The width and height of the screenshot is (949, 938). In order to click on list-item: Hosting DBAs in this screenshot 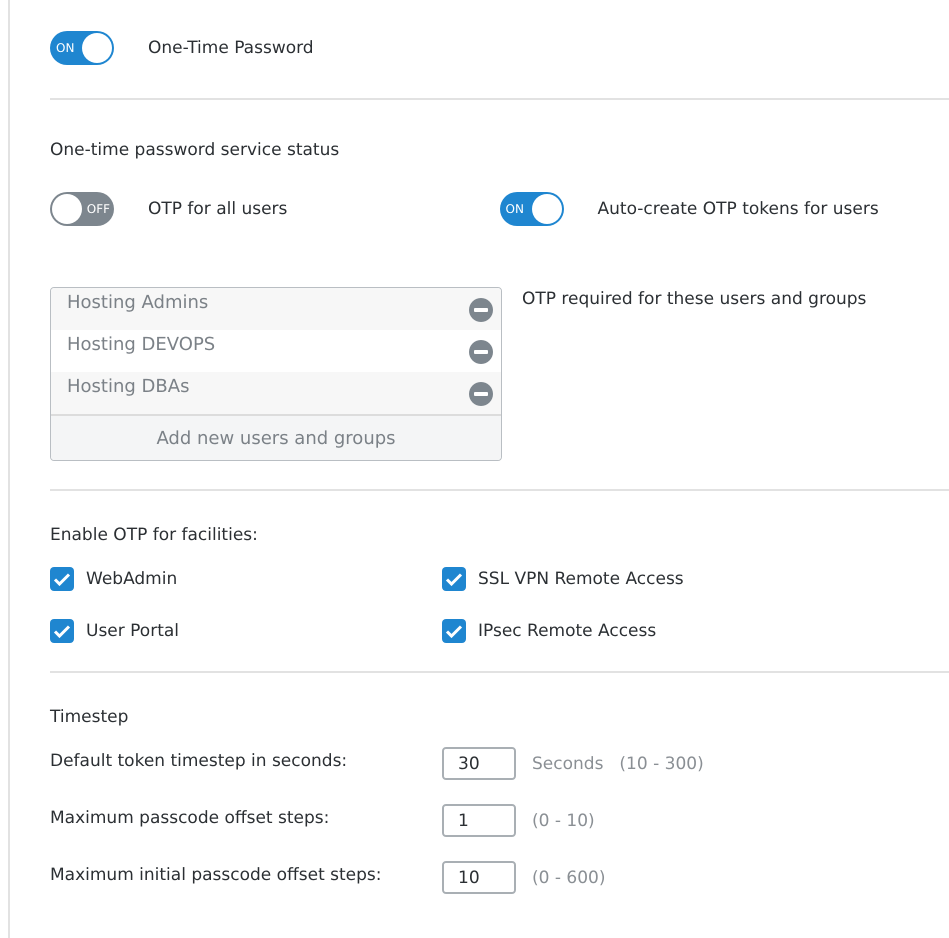, I will do `click(276, 393)`.